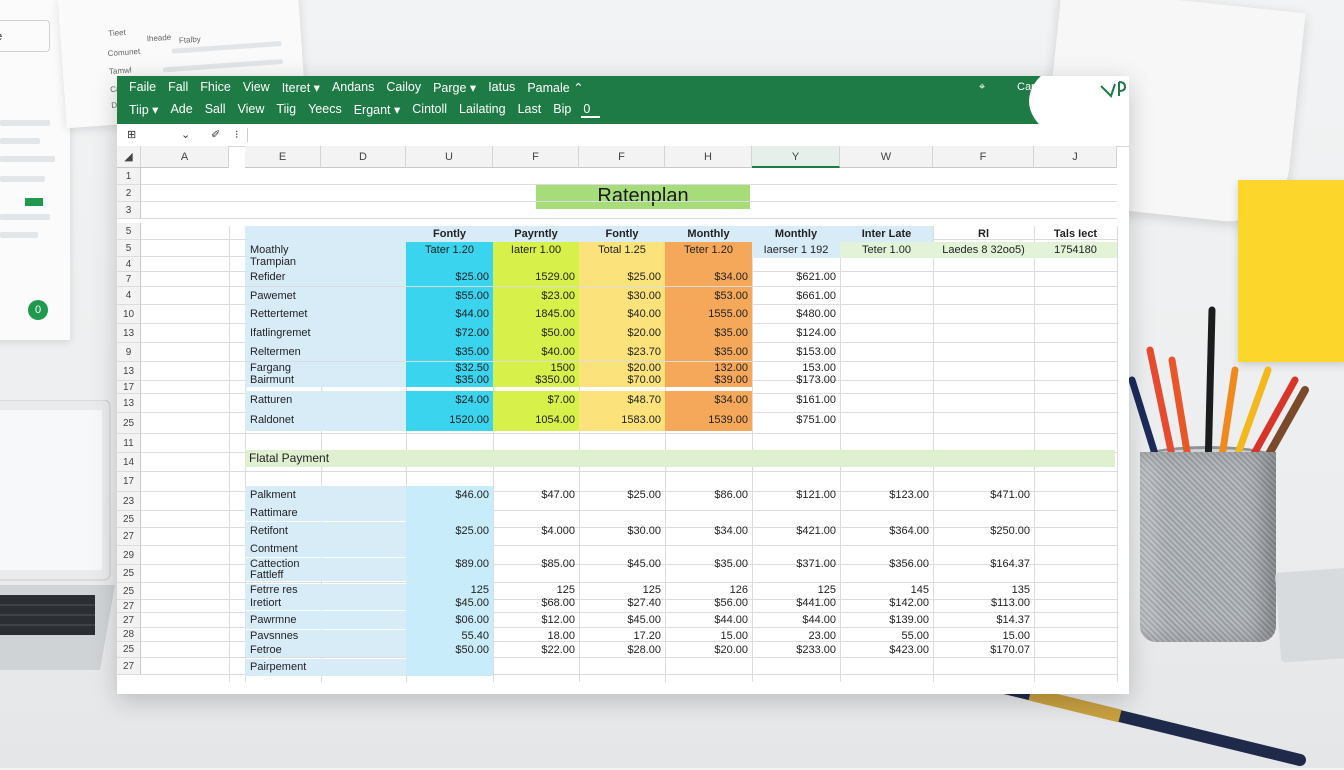 The image size is (1344, 770). What do you see at coordinates (433, 110) in the screenshot?
I see `ribbon-tab: Cintoll` at bounding box center [433, 110].